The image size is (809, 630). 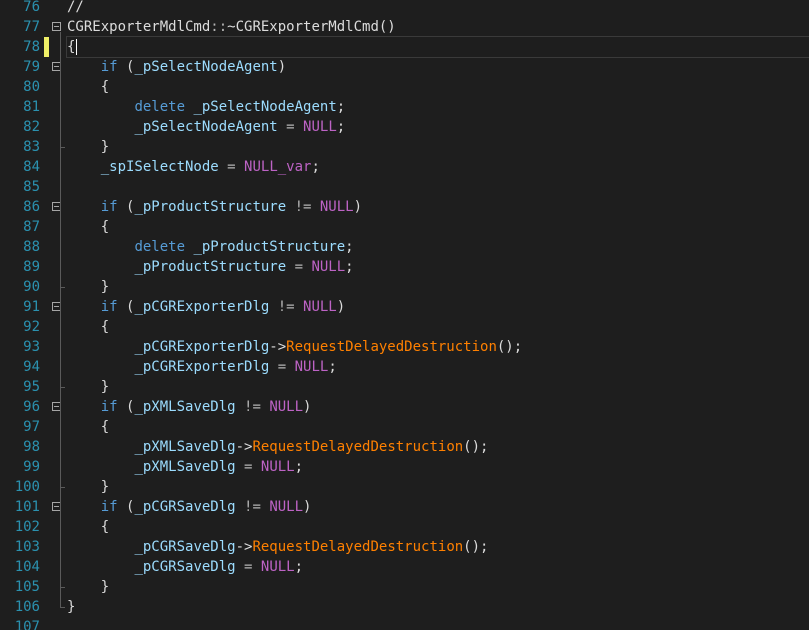 I want to click on code-line: 87 {, so click(x=404, y=227).